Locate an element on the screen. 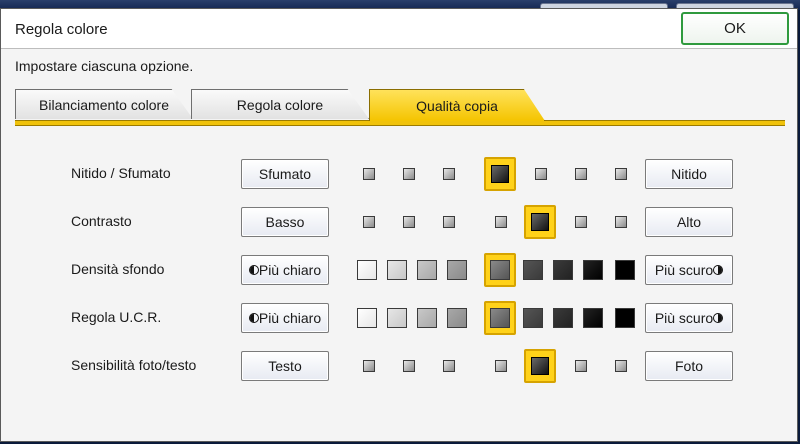 This screenshot has height=444, width=800. setting-label: Nitido / Sfumato is located at coordinates (121, 173).